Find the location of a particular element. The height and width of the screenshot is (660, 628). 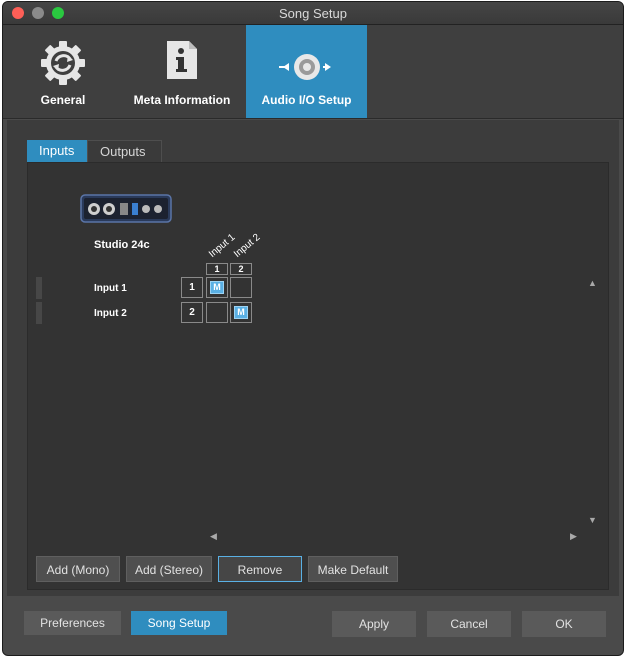

toolbar-general-label: General is located at coordinates (63, 100).